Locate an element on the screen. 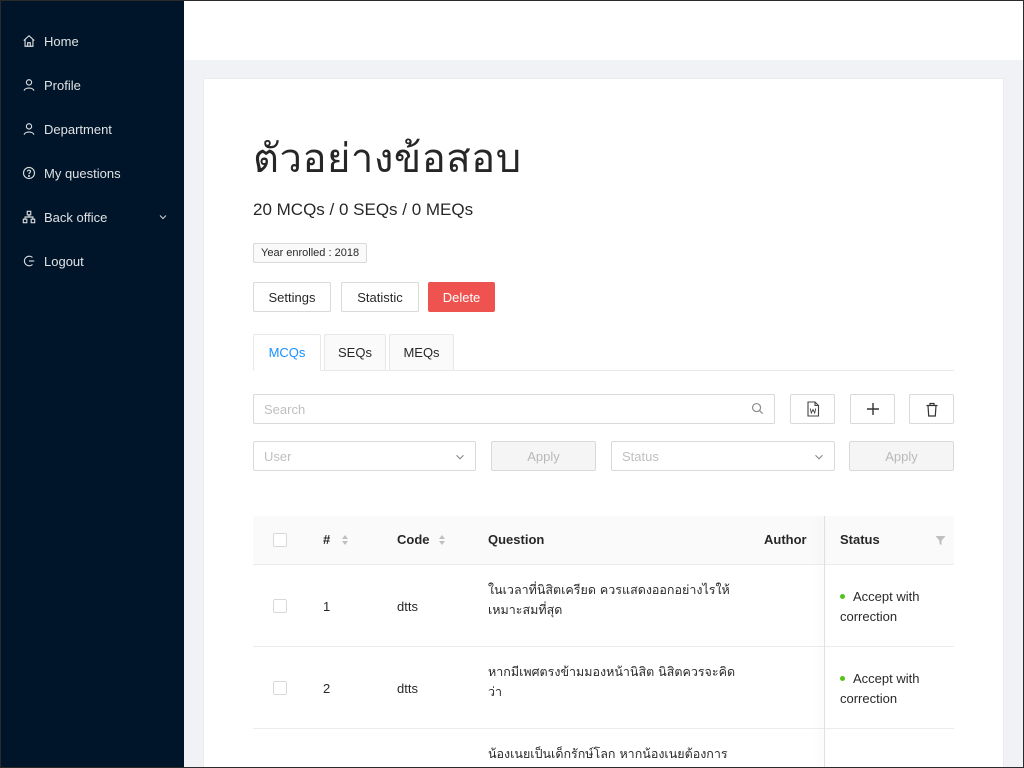 This screenshot has width=1024, height=768. column-header-code: Code is located at coordinates (413, 539).